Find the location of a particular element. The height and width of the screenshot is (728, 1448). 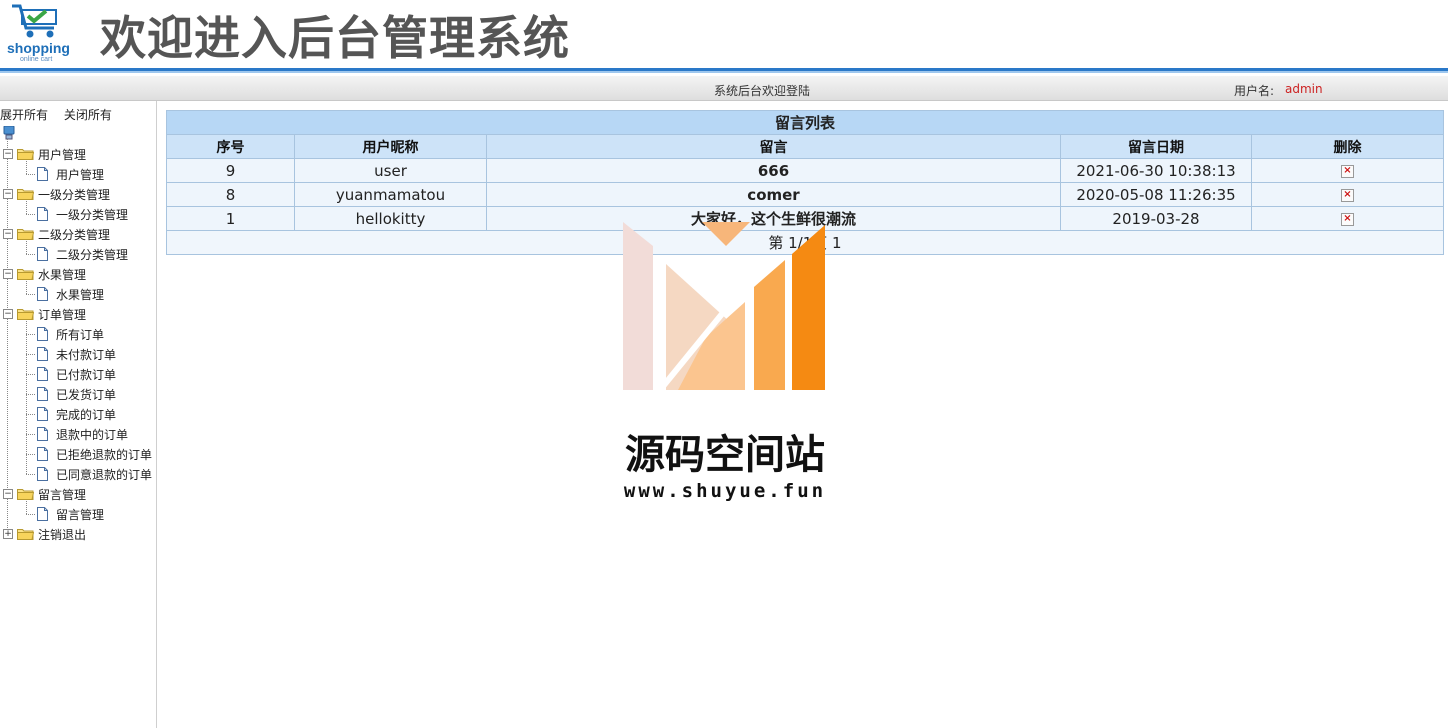

table-header-row: 序号 用户昵称 留言 留言日期 删除 is located at coordinates (805, 146).